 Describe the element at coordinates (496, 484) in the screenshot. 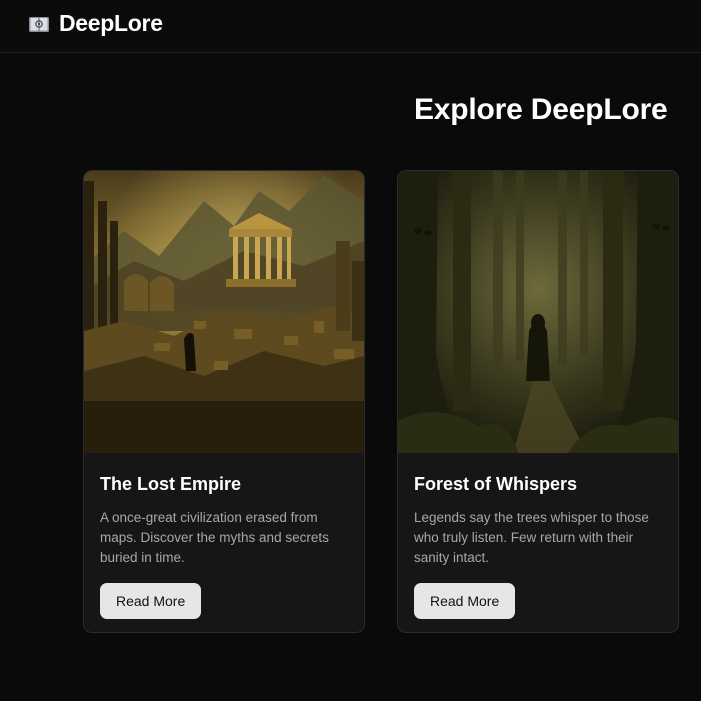

I see `card-title: Forest of Whispers` at that location.